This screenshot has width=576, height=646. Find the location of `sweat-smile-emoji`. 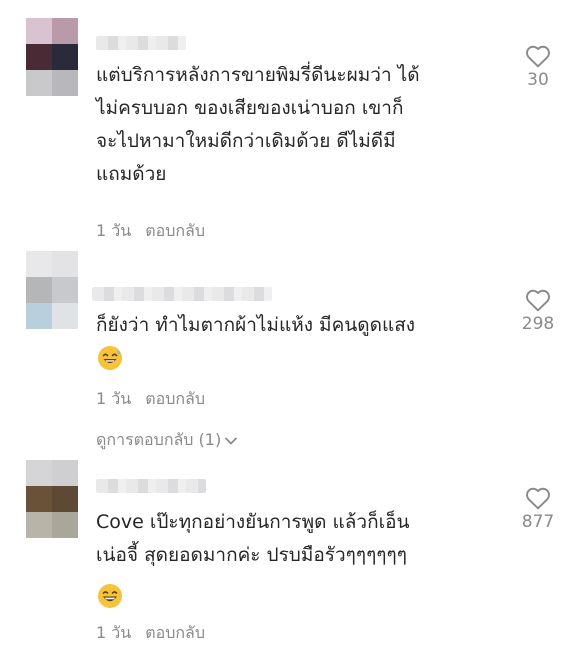

sweat-smile-emoji is located at coordinates (110, 358).